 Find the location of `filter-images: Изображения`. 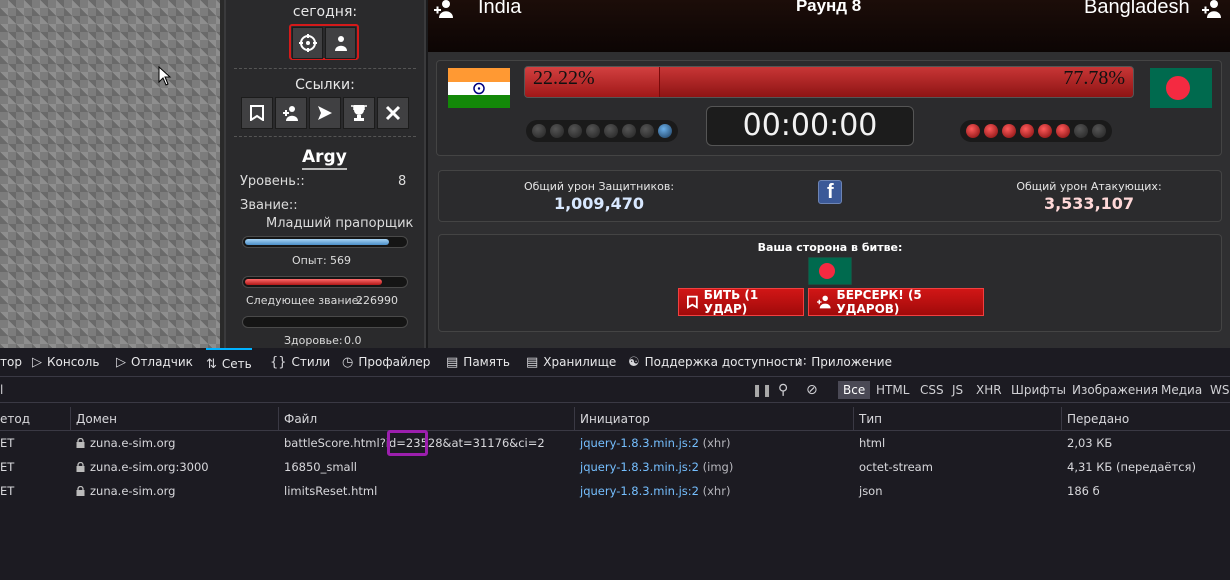

filter-images: Изображения is located at coordinates (1115, 390).